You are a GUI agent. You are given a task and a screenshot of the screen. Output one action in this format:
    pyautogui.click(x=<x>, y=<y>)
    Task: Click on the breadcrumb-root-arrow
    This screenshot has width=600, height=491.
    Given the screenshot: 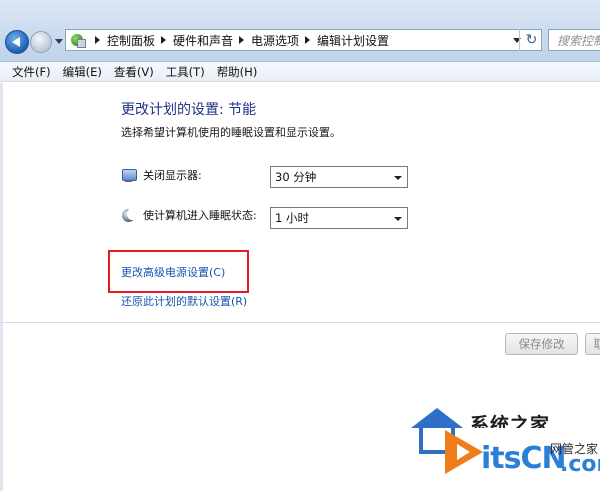 What is the action you would take?
    pyautogui.click(x=98, y=40)
    